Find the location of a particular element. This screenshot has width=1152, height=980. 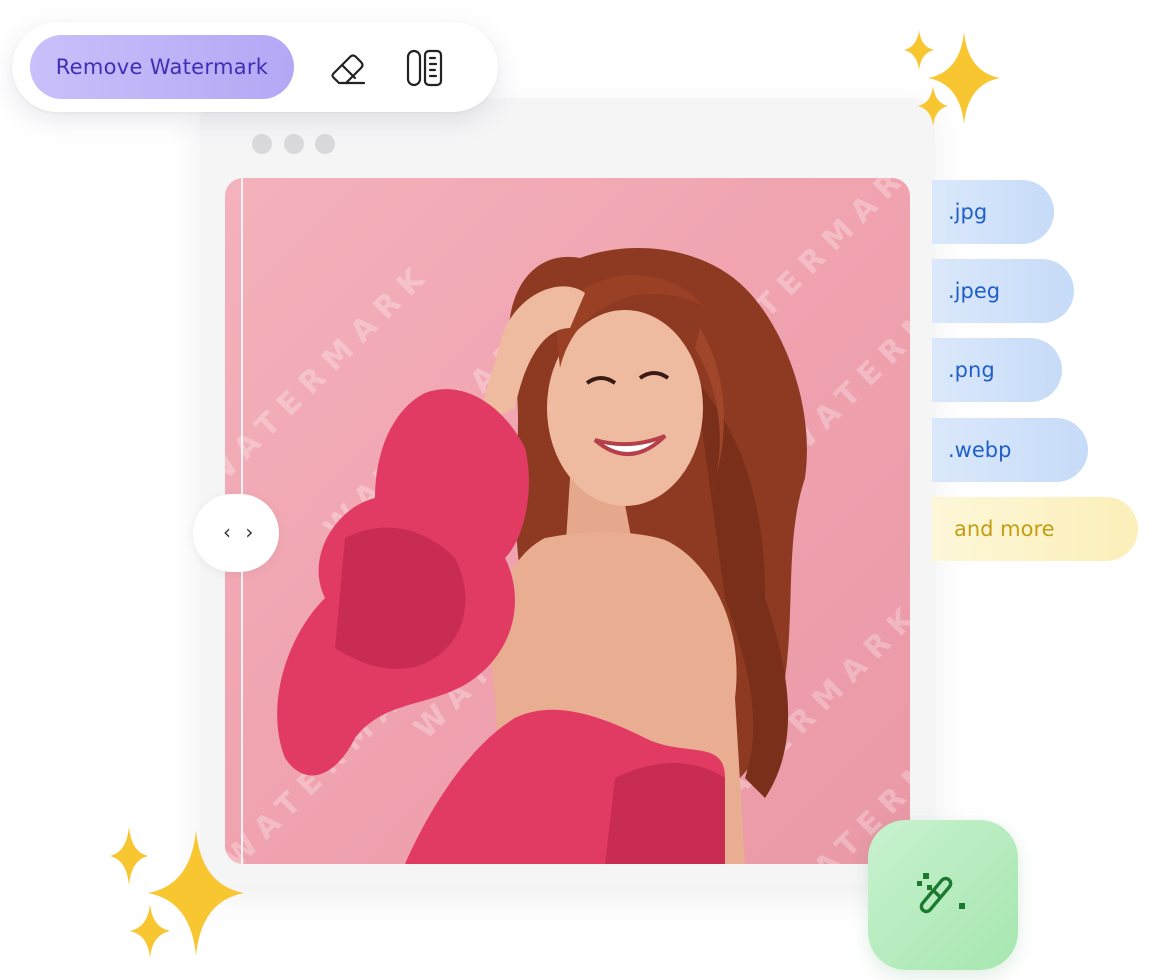

remove-watermark-button: Remove Watermark is located at coordinates (162, 67).